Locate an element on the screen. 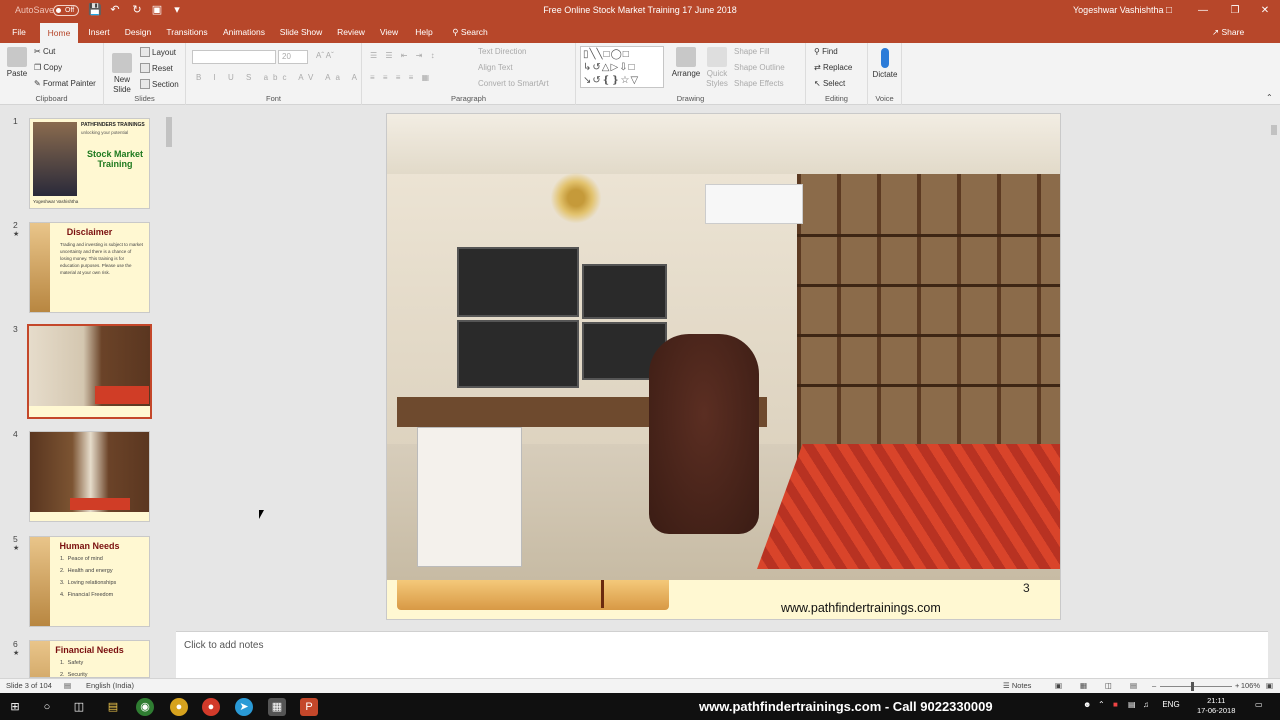 This screenshot has width=1280, height=720. tab-animations: Animations is located at coordinates (244, 32).